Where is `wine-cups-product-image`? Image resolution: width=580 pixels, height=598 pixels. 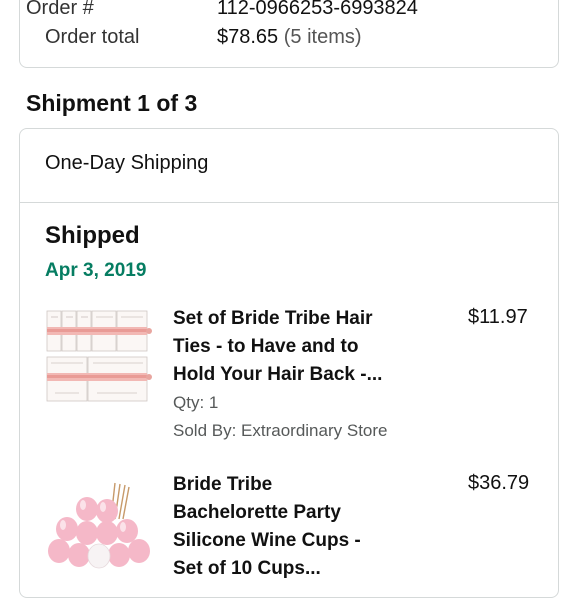
wine-cups-product-image is located at coordinates (99, 527).